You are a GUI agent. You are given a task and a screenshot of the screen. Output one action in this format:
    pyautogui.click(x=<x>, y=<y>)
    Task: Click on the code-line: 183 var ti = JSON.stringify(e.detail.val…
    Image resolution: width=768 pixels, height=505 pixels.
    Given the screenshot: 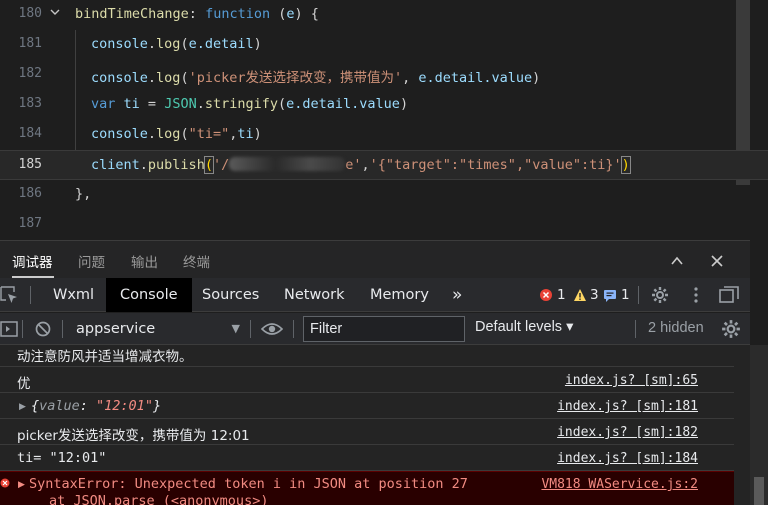 What is the action you would take?
    pyautogui.click(x=384, y=105)
    